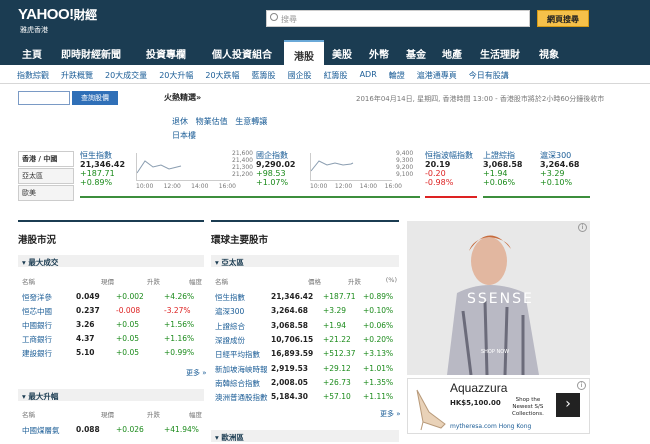 This screenshot has height=444, width=650. I want to click on main-nav: 主頁 即時財經新聞 投資專欄 個人投資組合 港股 美股 外幣 基金 地產 生活理財 視象, so click(325, 52).